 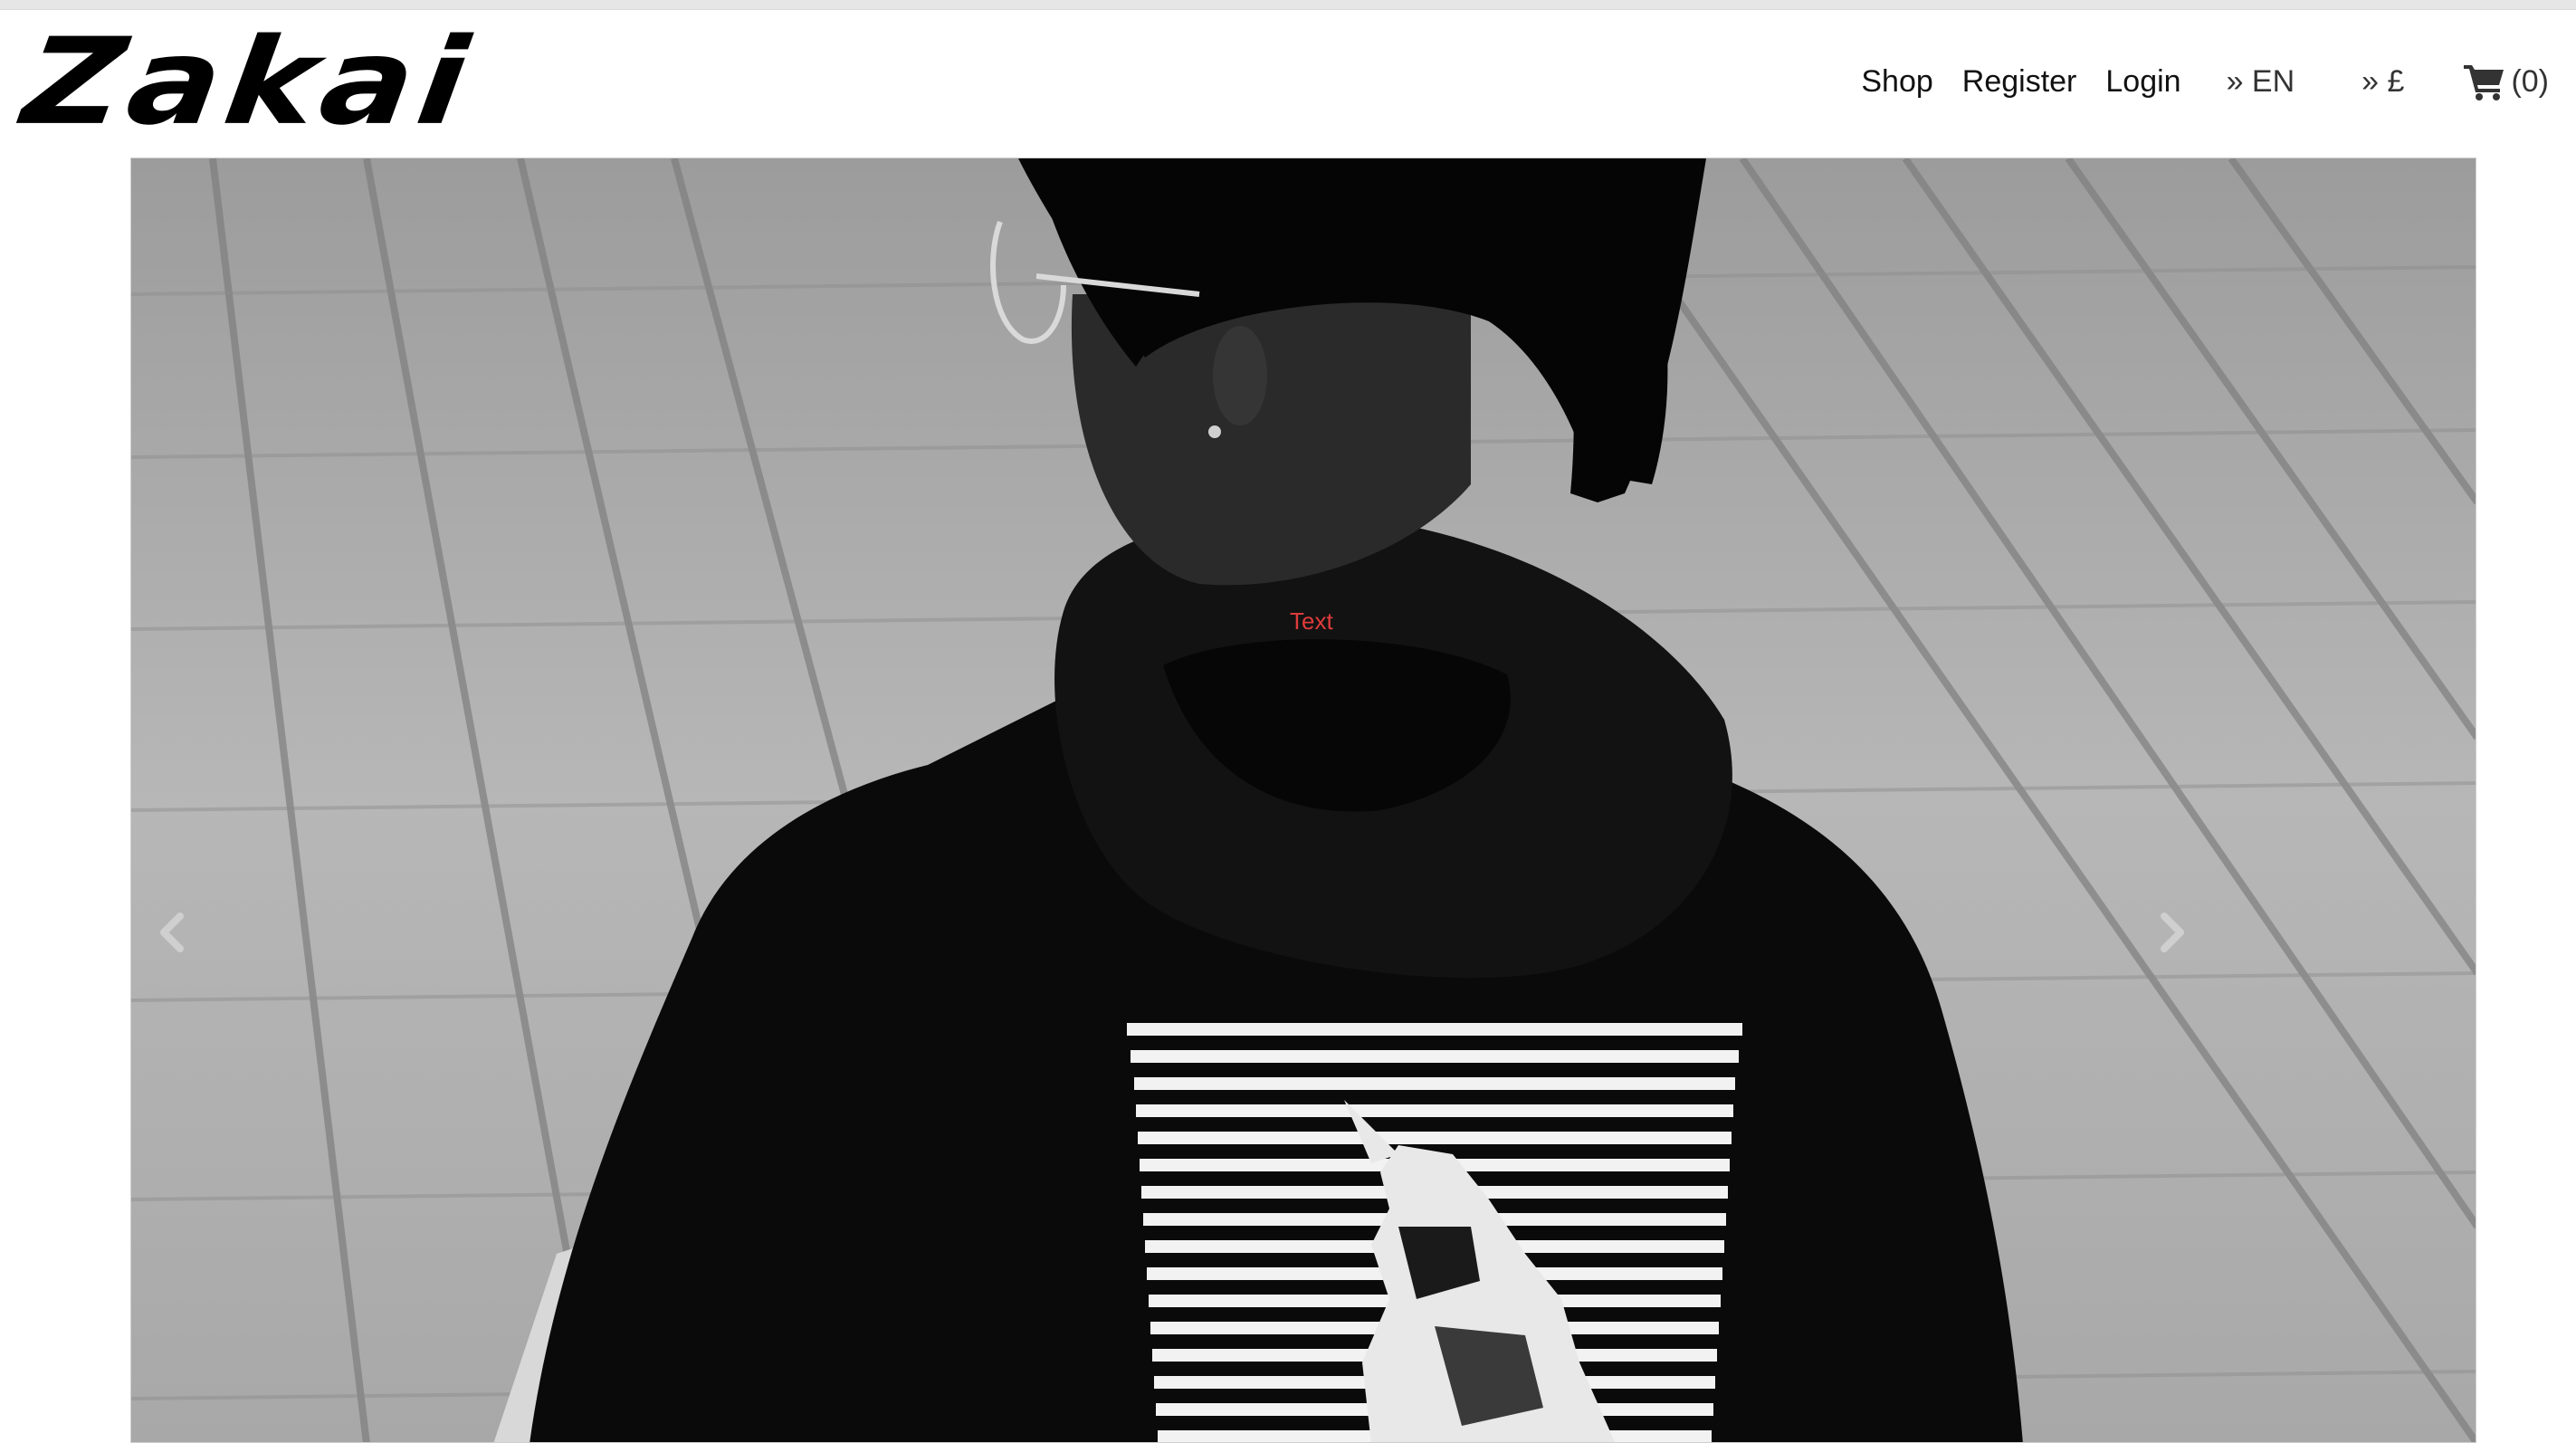 I want to click on currency-selector: » £, so click(x=2382, y=82).